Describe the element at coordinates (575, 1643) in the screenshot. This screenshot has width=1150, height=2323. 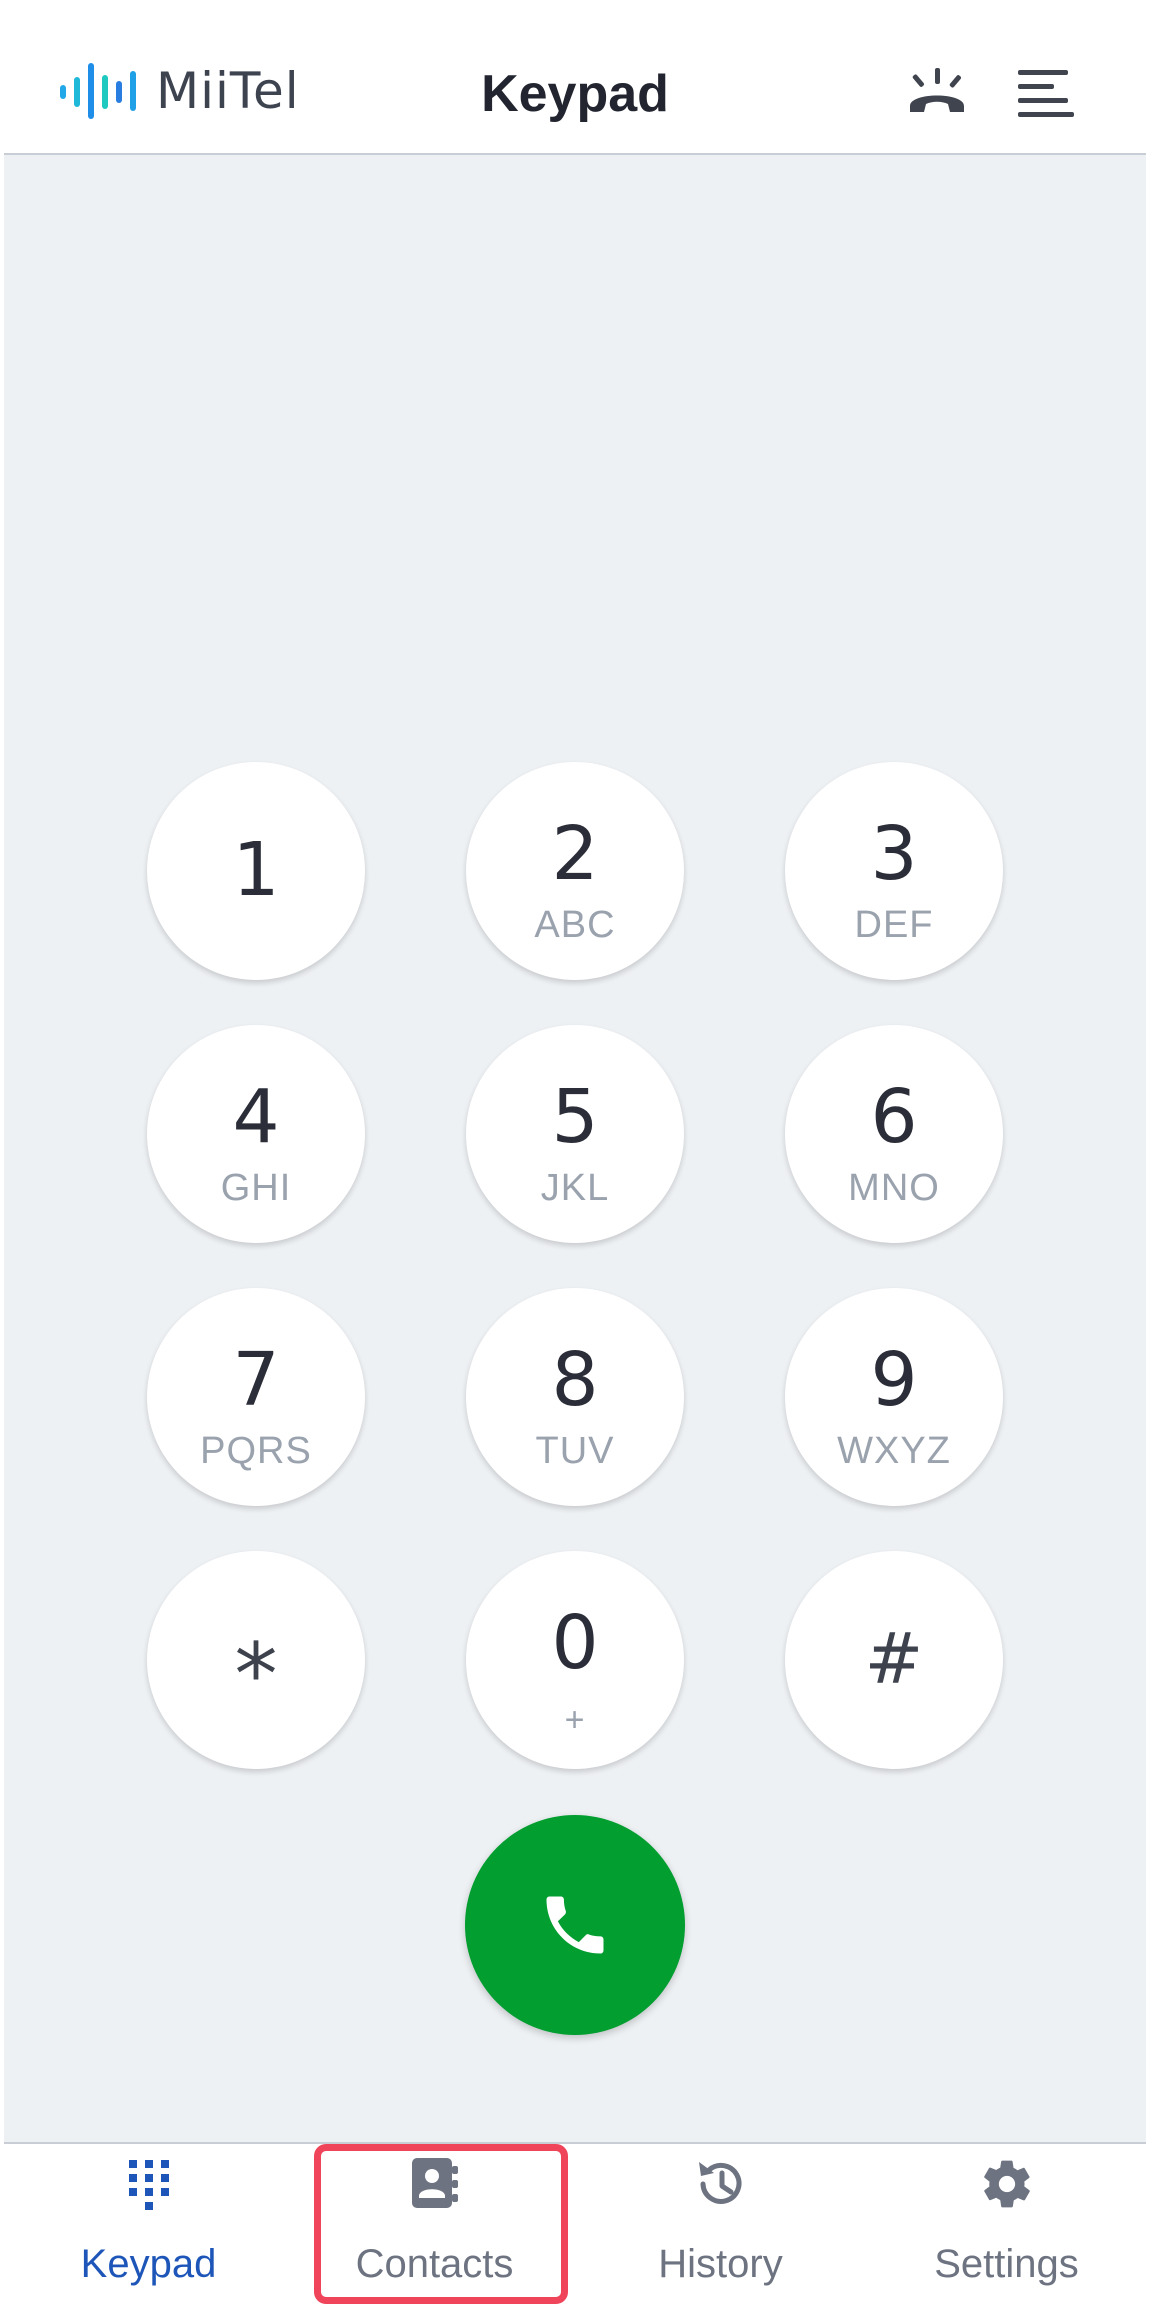
I see `key-digit: 0` at that location.